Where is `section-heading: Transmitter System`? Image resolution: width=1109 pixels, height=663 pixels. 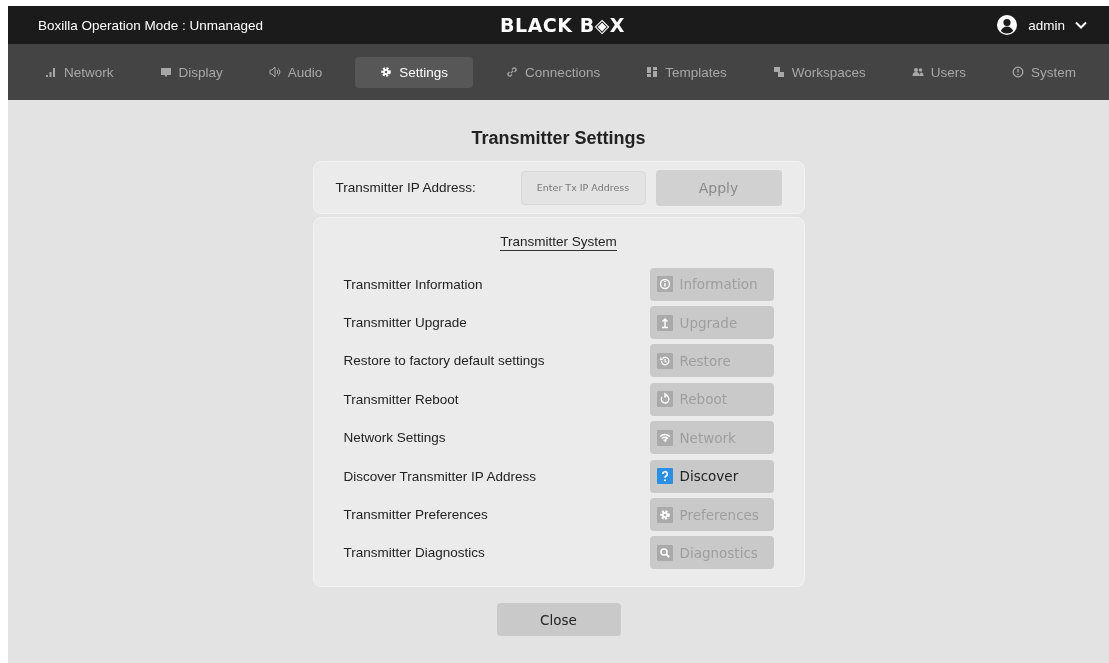
section-heading: Transmitter System is located at coordinates (558, 242).